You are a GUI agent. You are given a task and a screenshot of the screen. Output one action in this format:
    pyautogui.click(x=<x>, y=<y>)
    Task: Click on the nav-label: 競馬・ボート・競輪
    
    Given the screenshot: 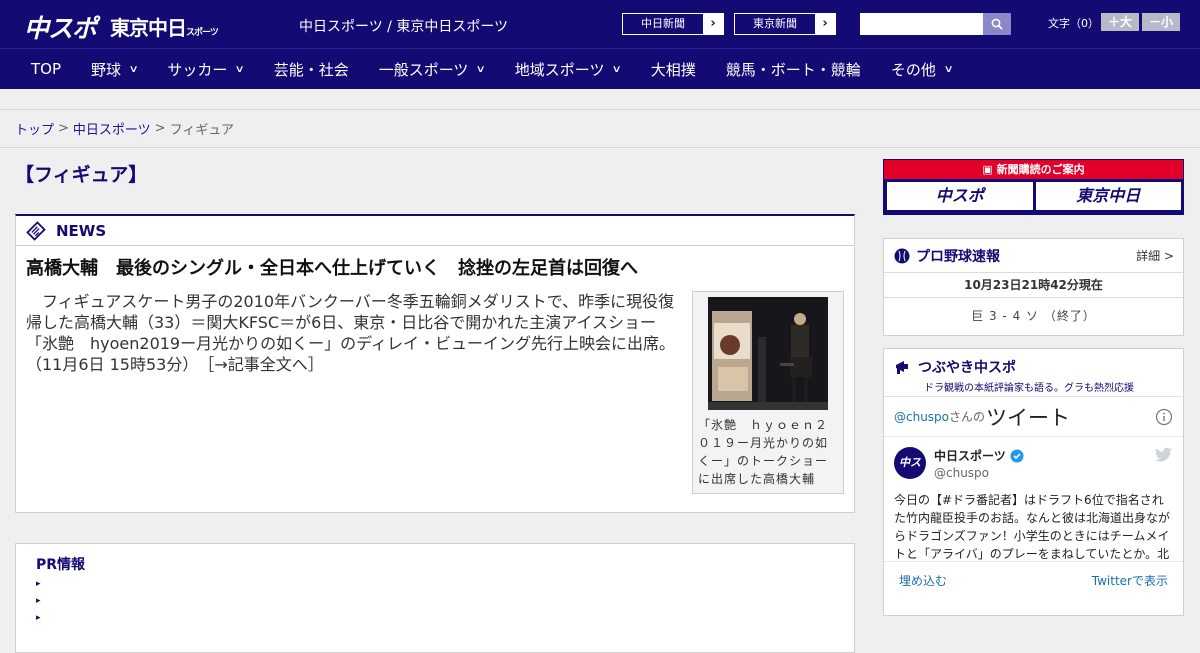 What is the action you would take?
    pyautogui.click(x=793, y=69)
    